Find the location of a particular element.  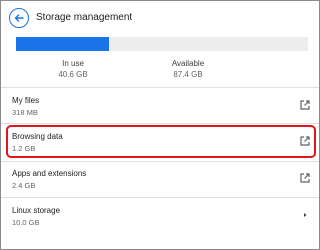

highlight-box is located at coordinates (161, 141).